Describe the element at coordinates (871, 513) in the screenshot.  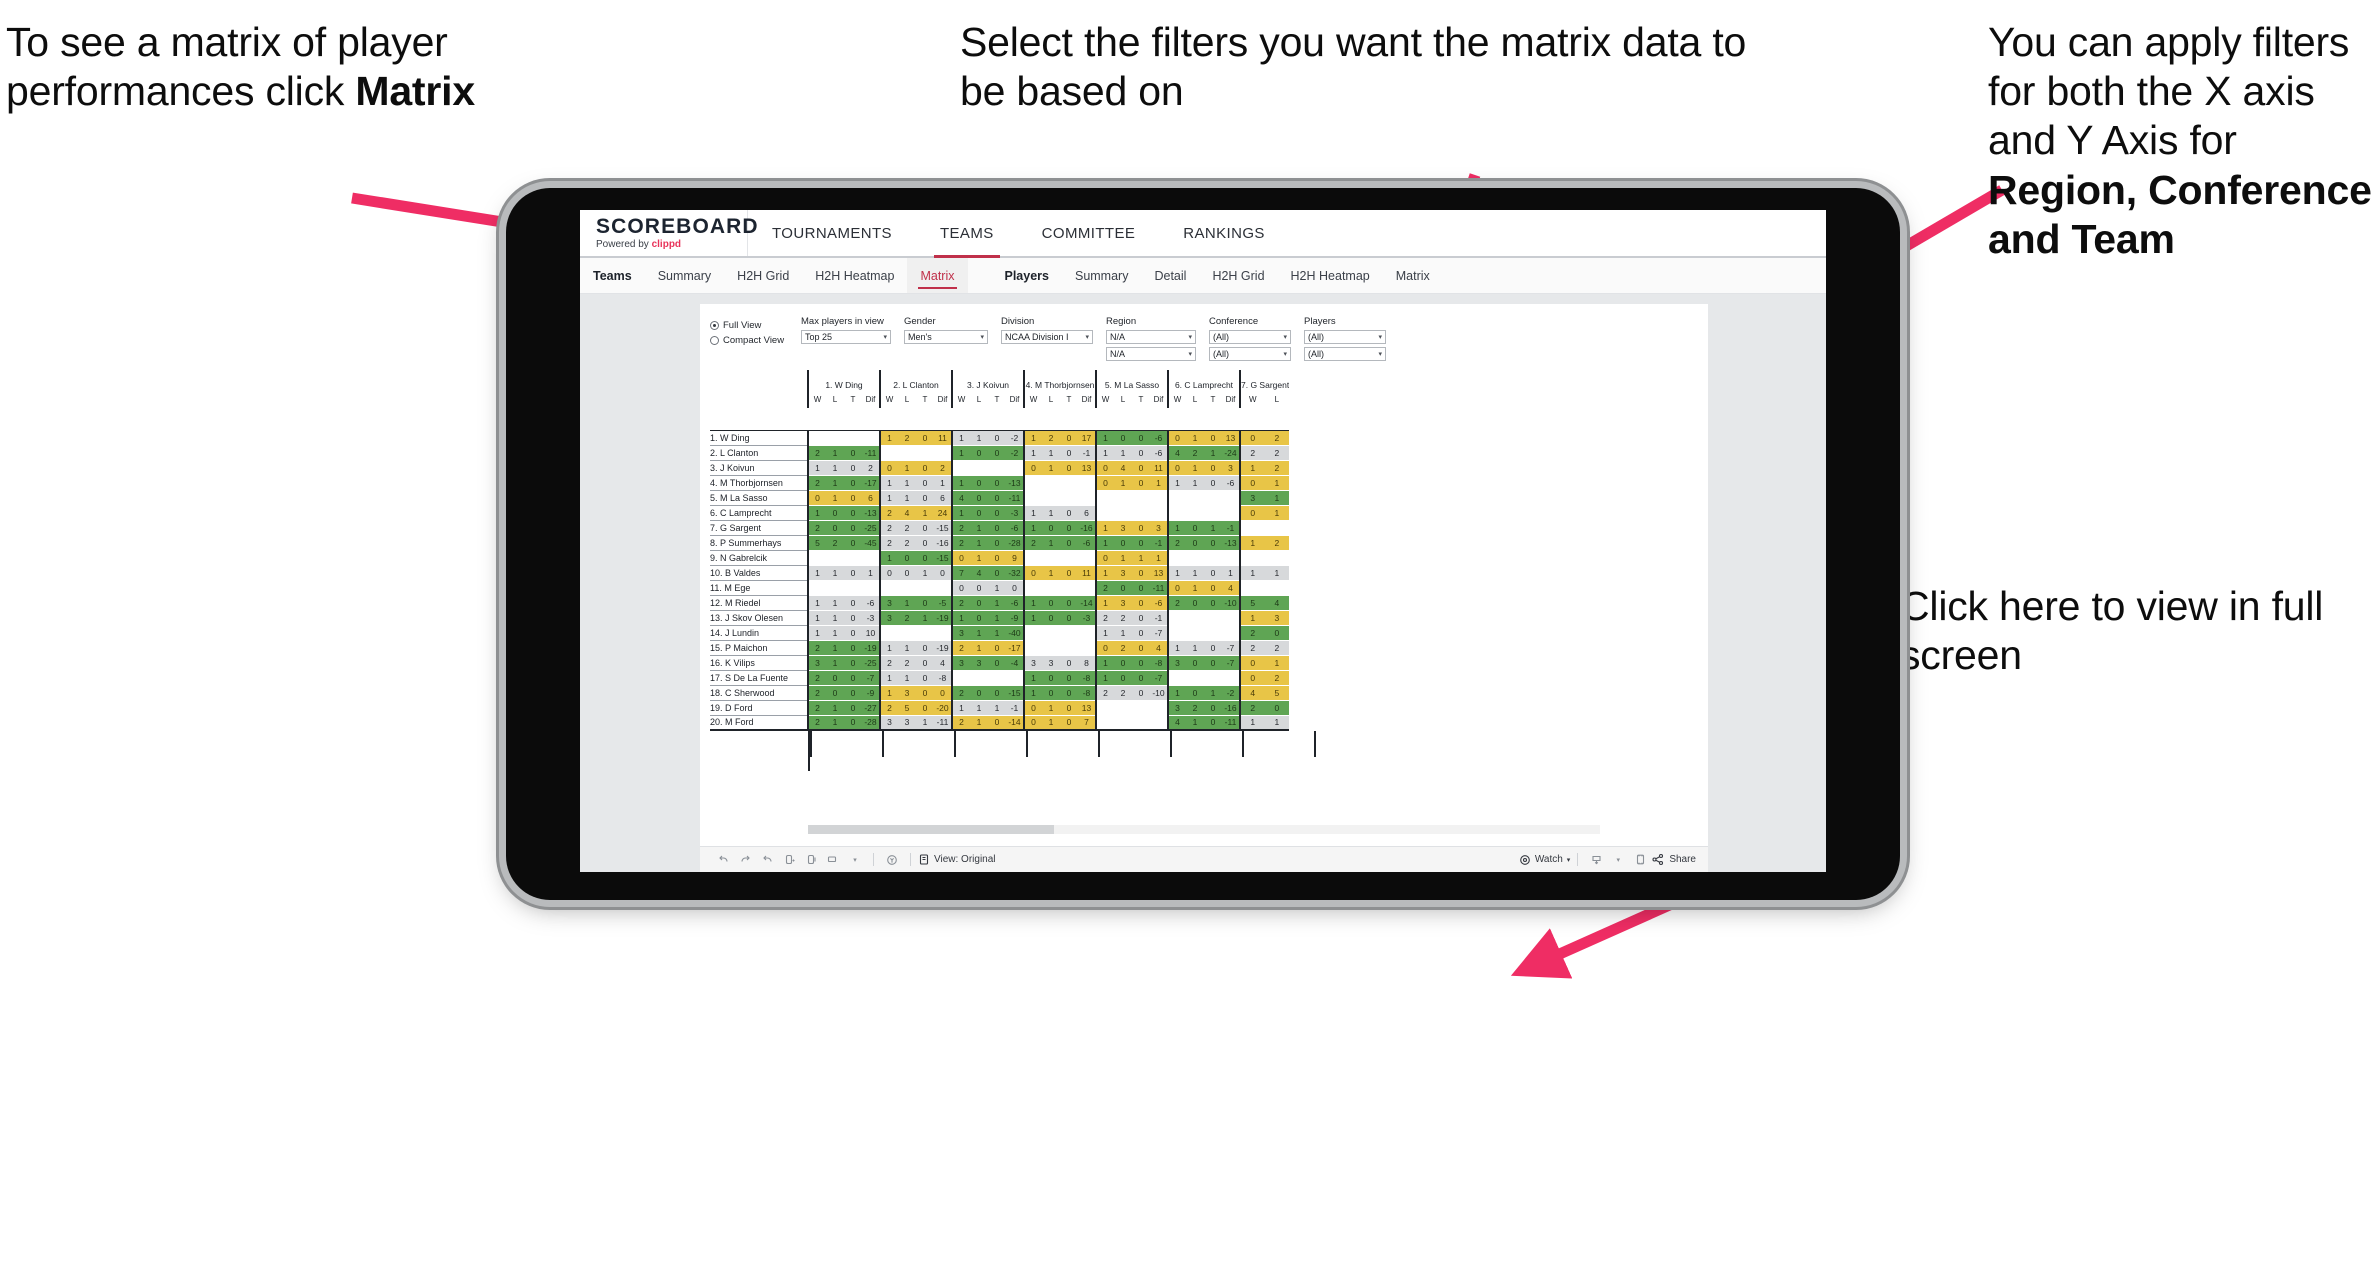
I see `matrix-cell: -13` at that location.